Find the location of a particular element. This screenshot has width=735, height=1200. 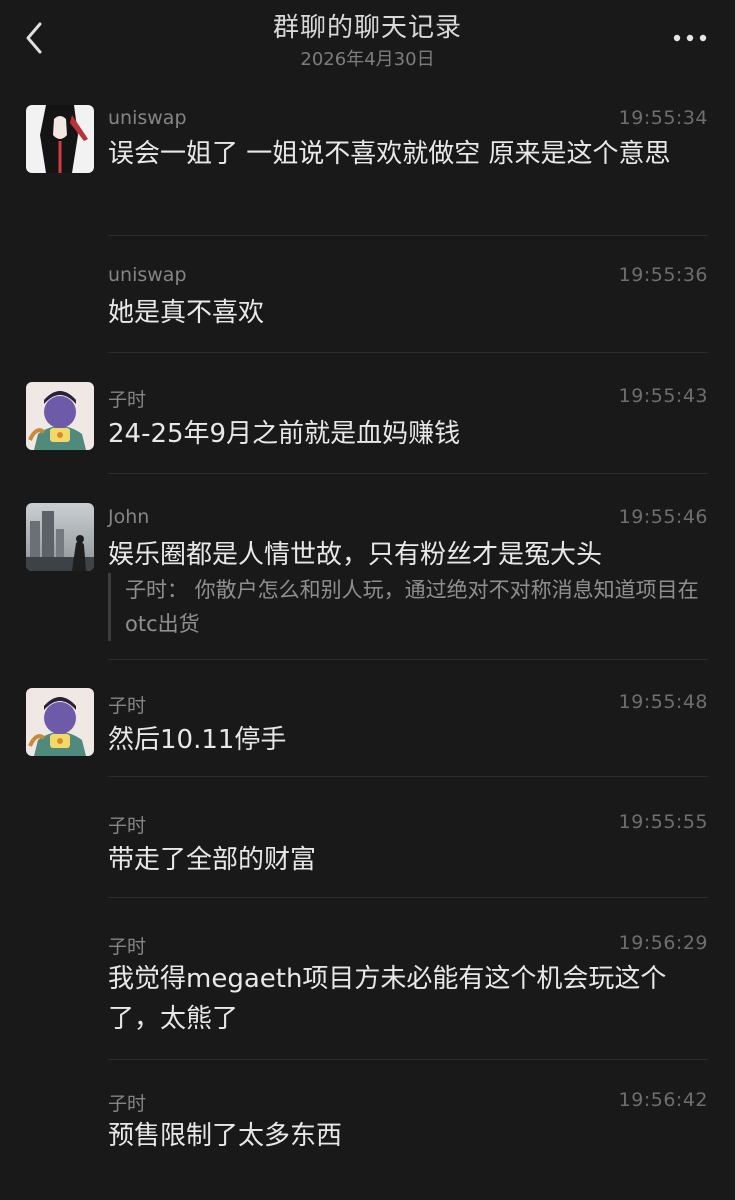

quoted-message: 子时： 你散户怎么和别人玩，通过绝对不对称消息知道项目在otc出货 is located at coordinates (411, 607).